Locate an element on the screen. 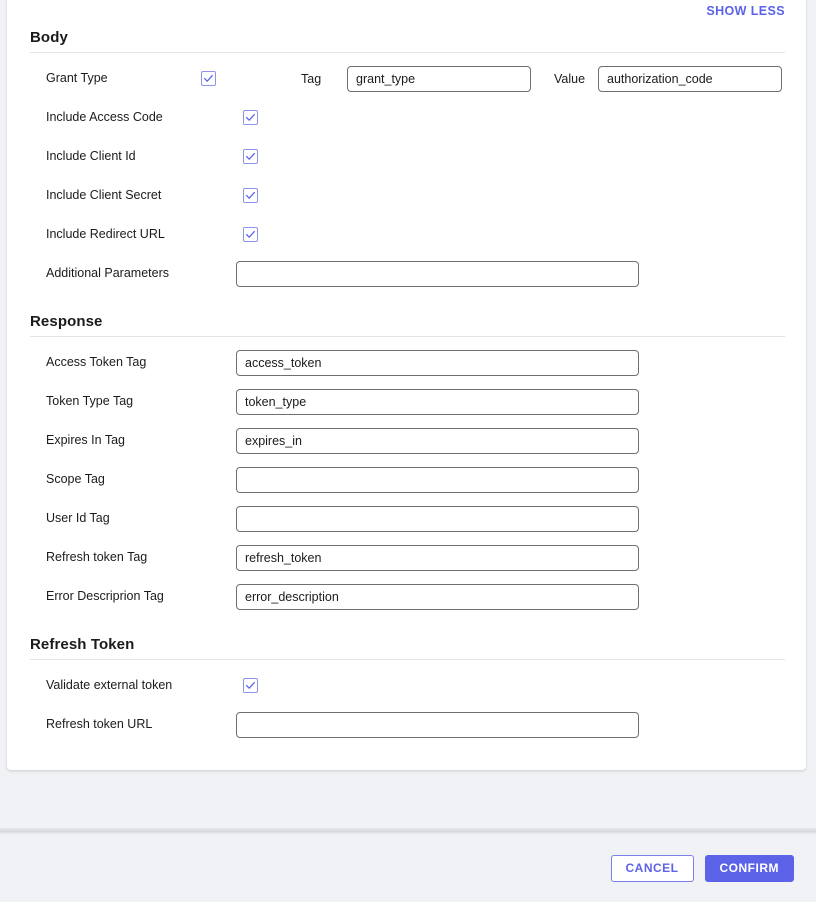 Image resolution: width=816 pixels, height=902 pixels. user-id-tag-row: User Id Tag is located at coordinates (407, 518).